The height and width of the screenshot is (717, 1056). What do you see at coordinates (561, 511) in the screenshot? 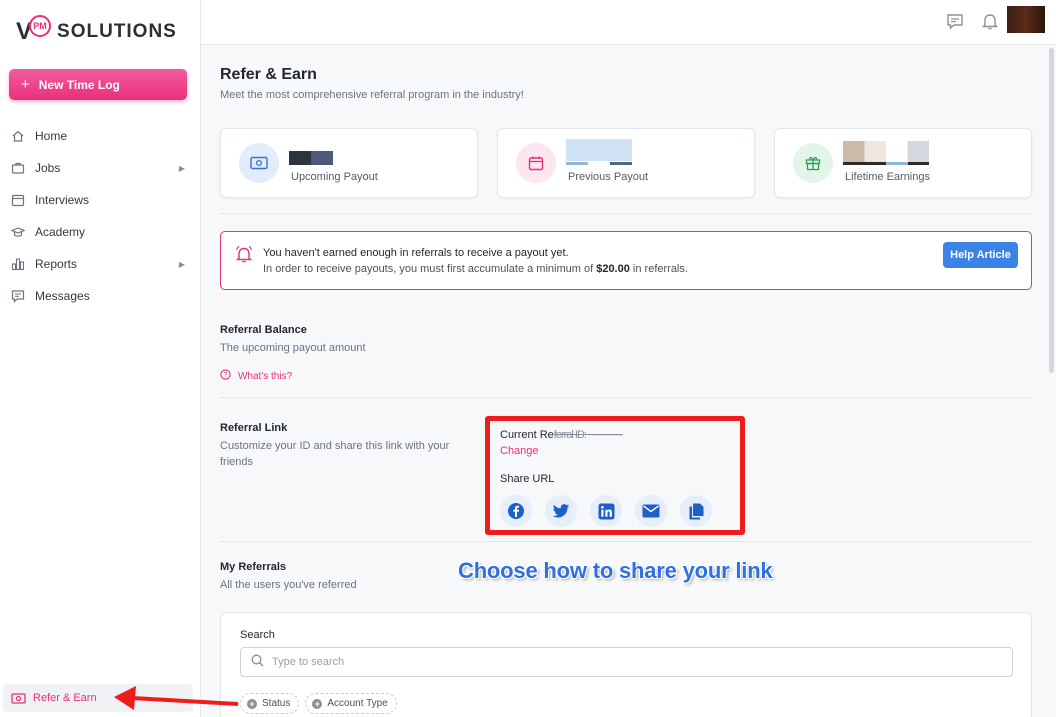
I see `twitter-icon` at bounding box center [561, 511].